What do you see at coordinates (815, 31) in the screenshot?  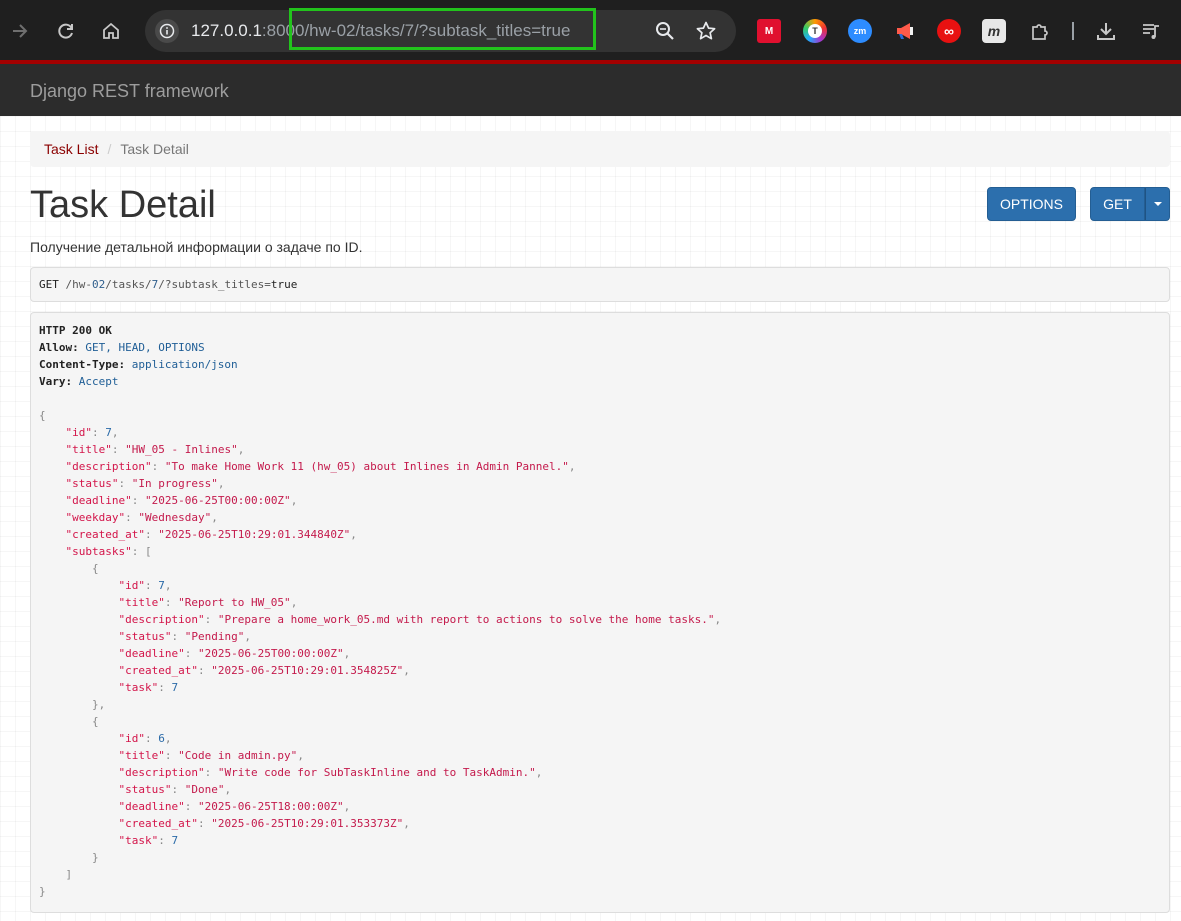 I see `translator-extension-icon: T` at bounding box center [815, 31].